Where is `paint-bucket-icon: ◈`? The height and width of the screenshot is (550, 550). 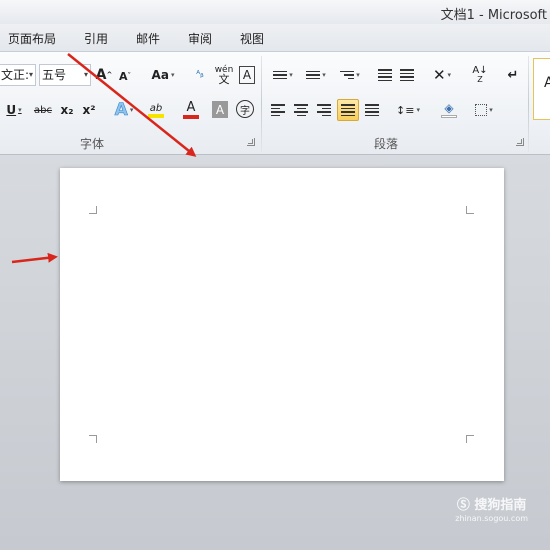
paint-bucket-icon: ◈ is located at coordinates (449, 108).